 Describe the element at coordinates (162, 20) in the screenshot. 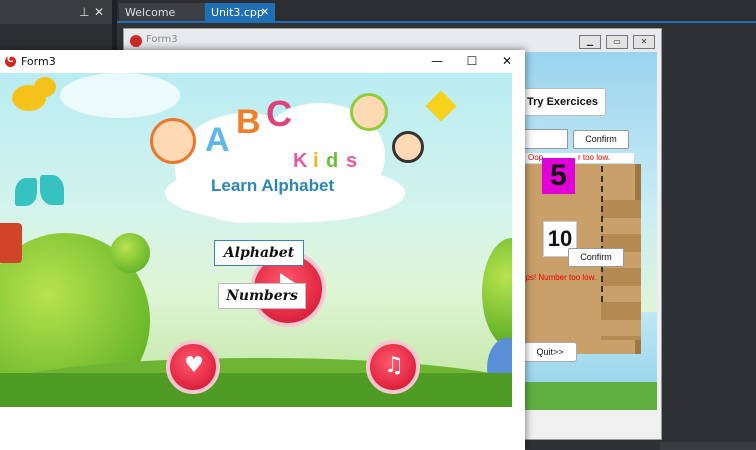

I see `tab-welcome-page: Welcome Page` at that location.